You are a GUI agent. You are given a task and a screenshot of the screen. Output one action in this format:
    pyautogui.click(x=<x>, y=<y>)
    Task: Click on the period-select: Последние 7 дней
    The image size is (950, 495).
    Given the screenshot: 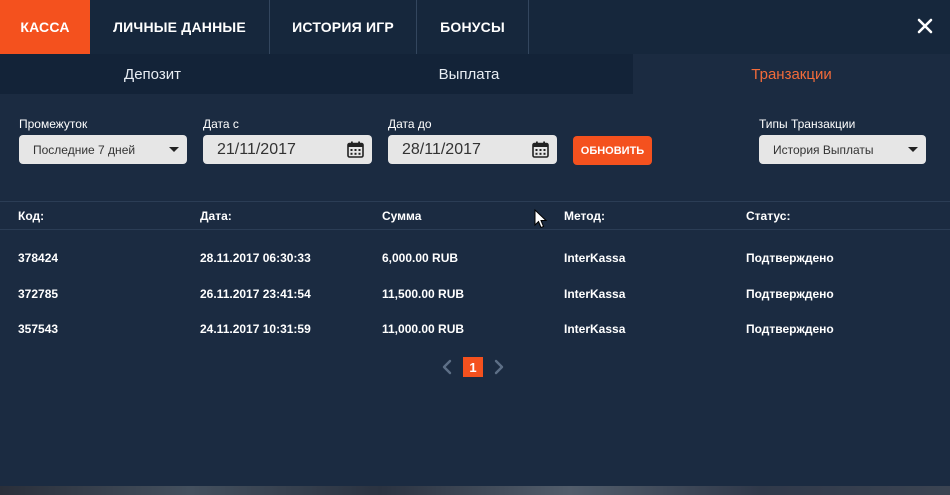 What is the action you would take?
    pyautogui.click(x=103, y=149)
    